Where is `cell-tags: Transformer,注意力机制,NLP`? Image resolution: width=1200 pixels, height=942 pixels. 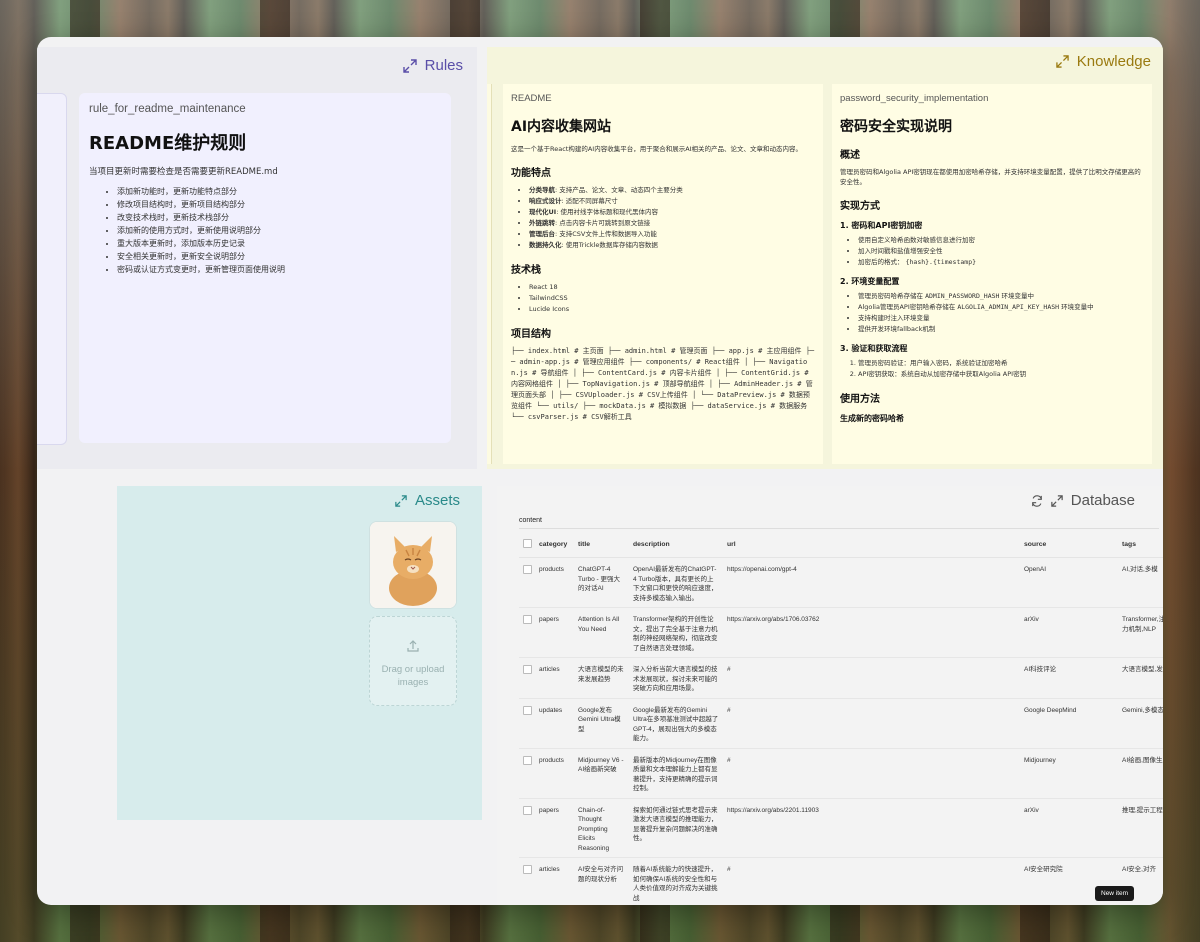 cell-tags: Transformer,注意力机制,NLP is located at coordinates (1140, 632).